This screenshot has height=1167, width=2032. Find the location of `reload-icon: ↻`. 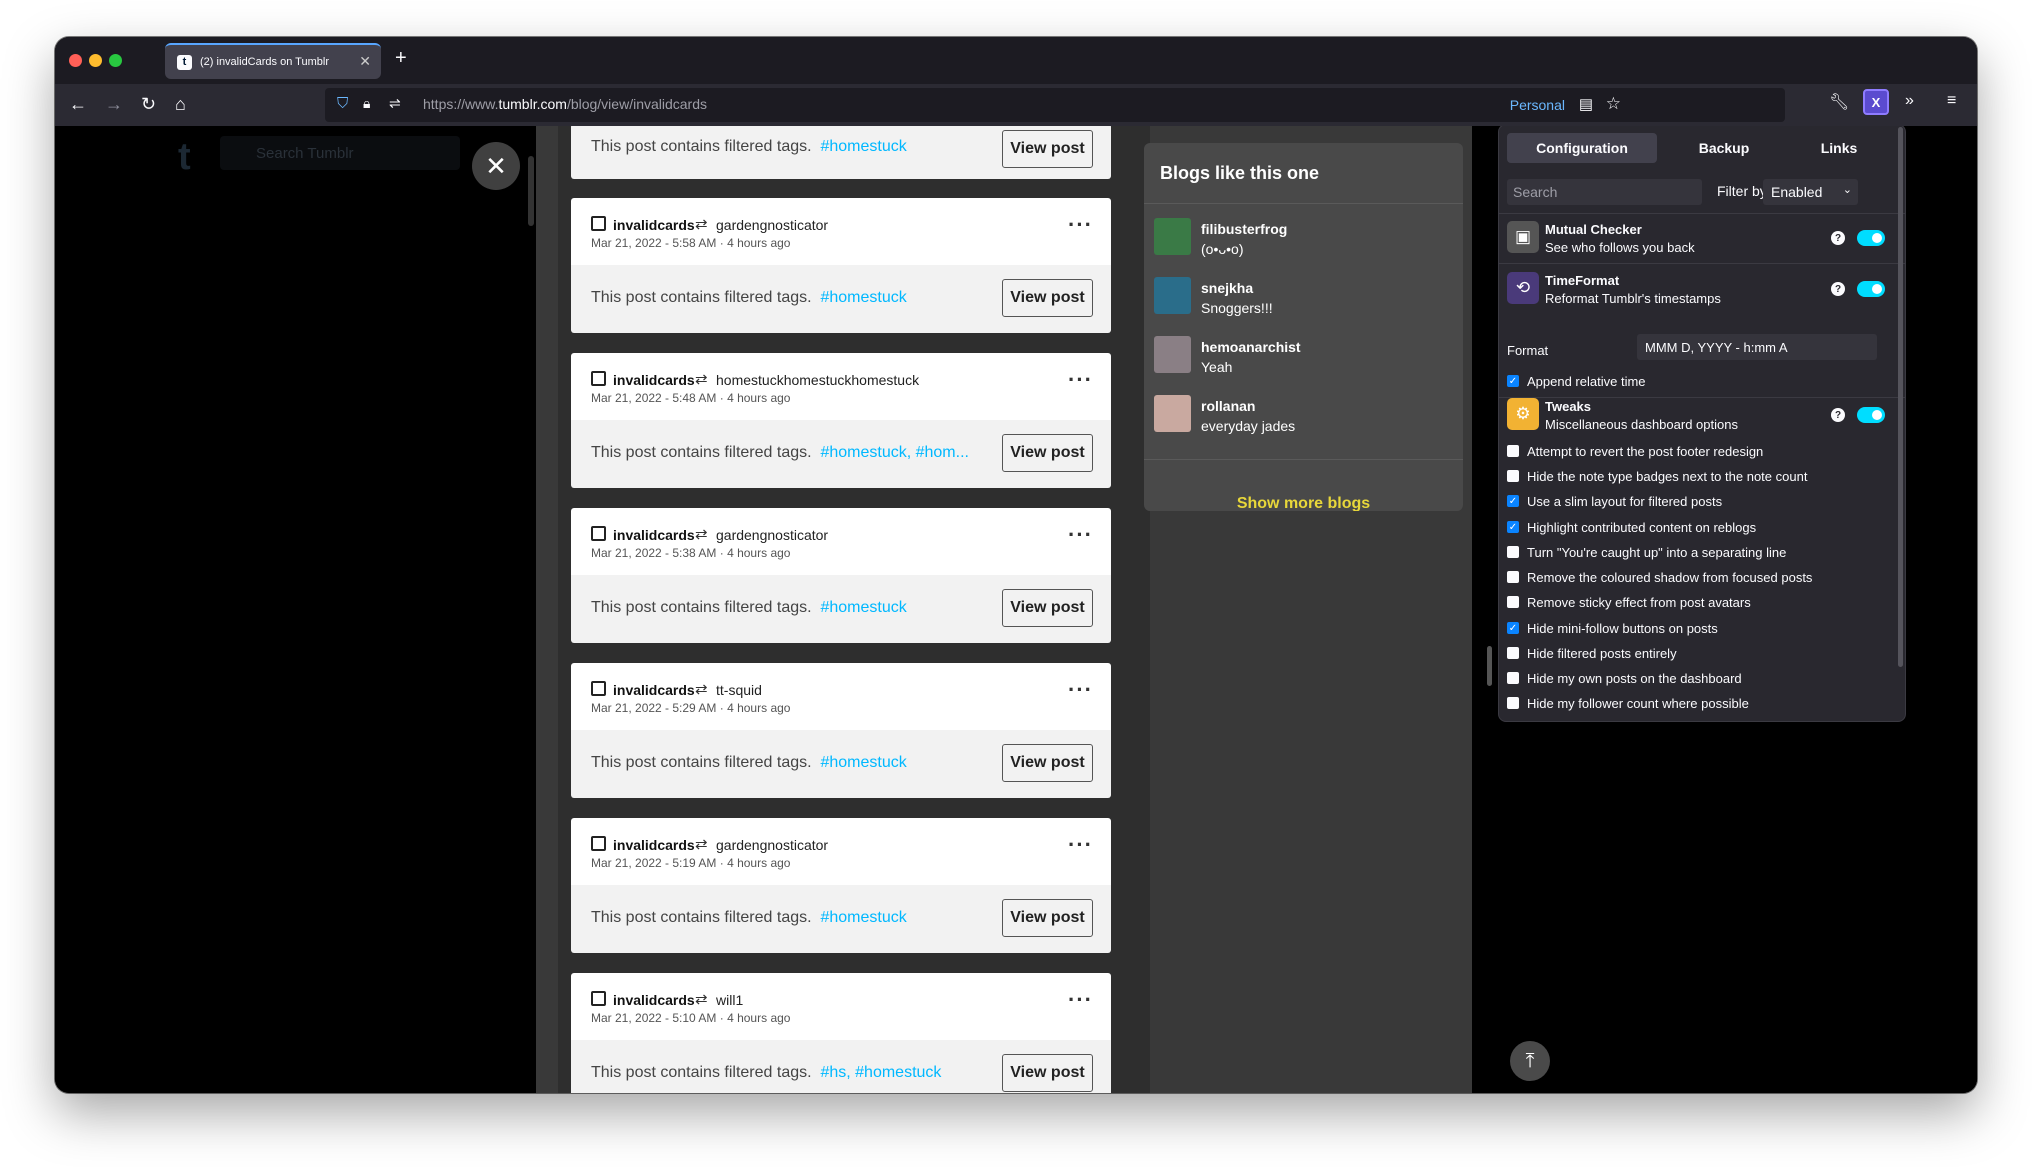

reload-icon: ↻ is located at coordinates (148, 104).